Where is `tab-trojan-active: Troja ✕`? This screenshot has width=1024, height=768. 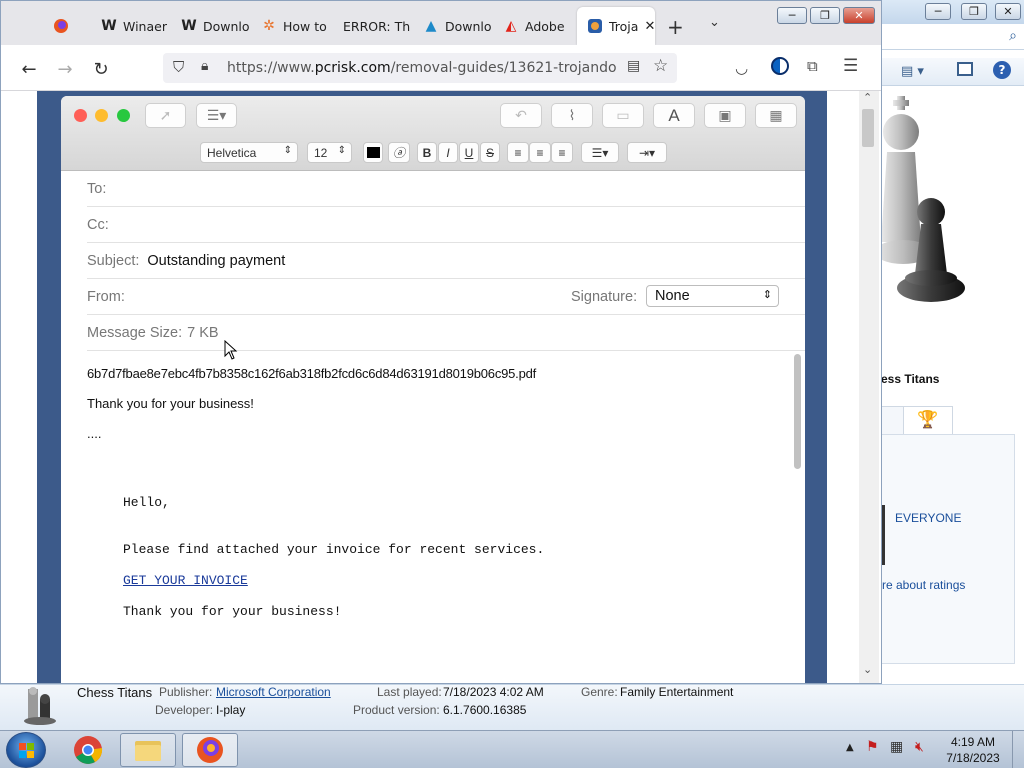 tab-trojan-active: Troja ✕ is located at coordinates (616, 26).